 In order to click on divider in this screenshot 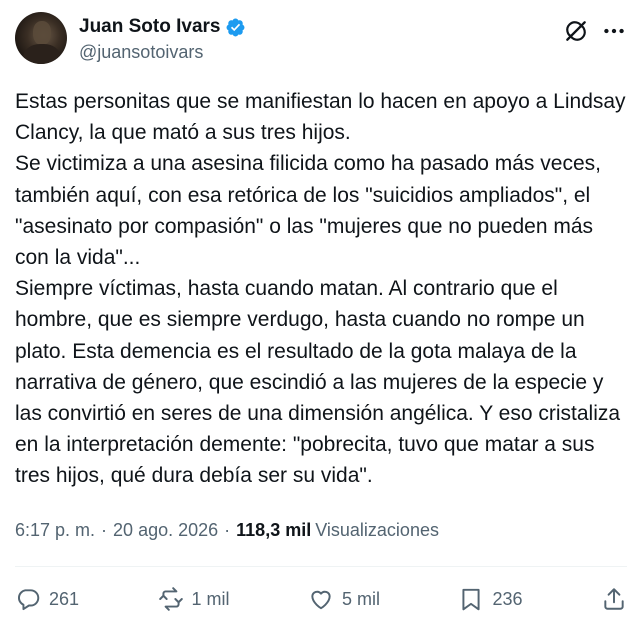, I will do `click(321, 566)`.